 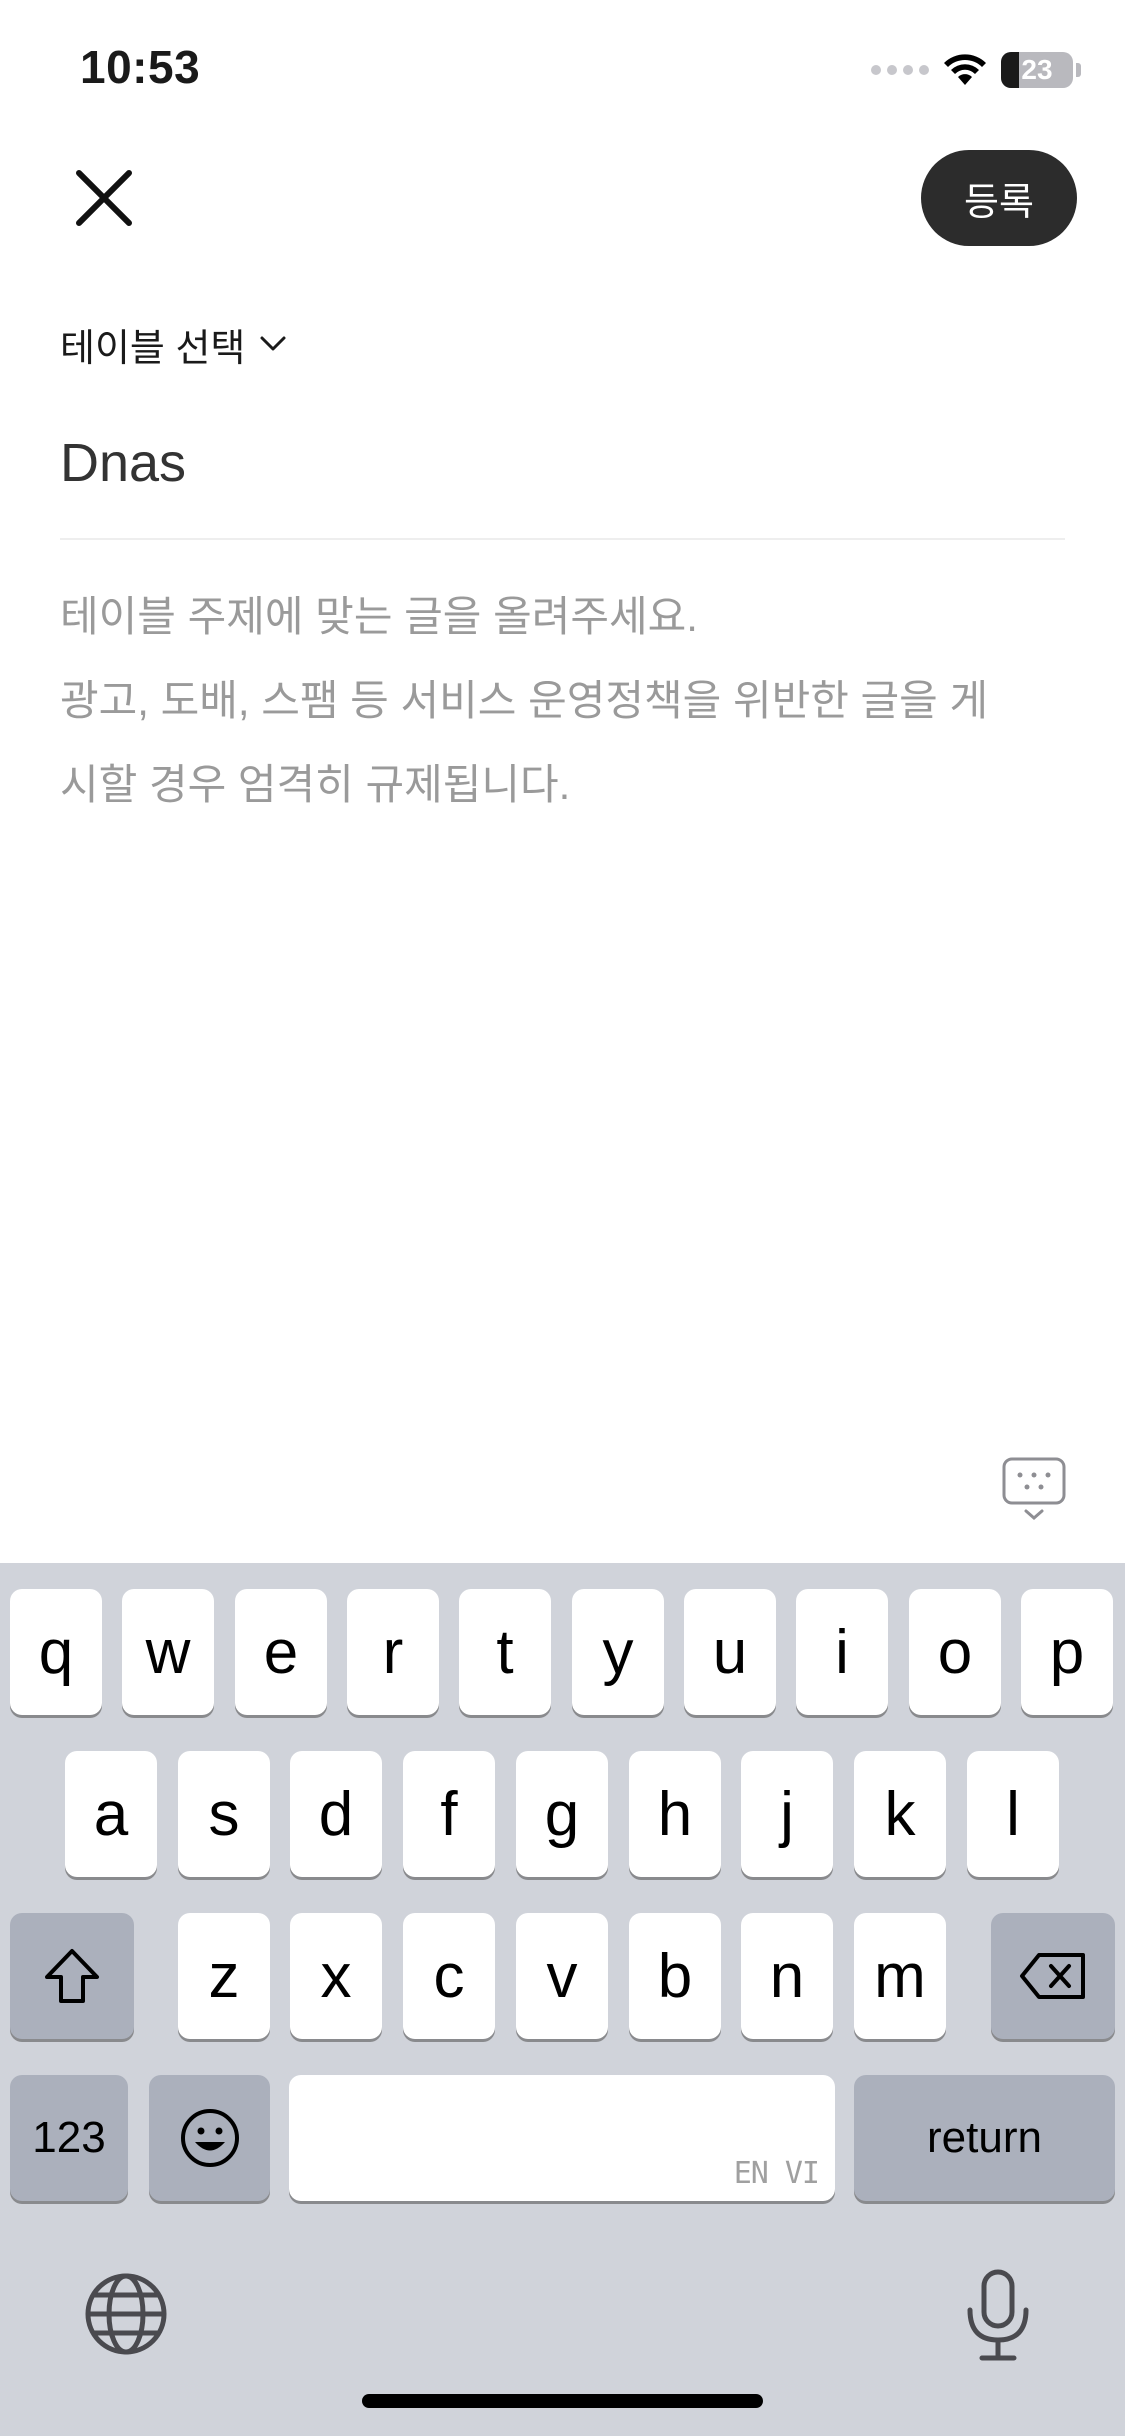 I want to click on close-button, so click(x=104, y=198).